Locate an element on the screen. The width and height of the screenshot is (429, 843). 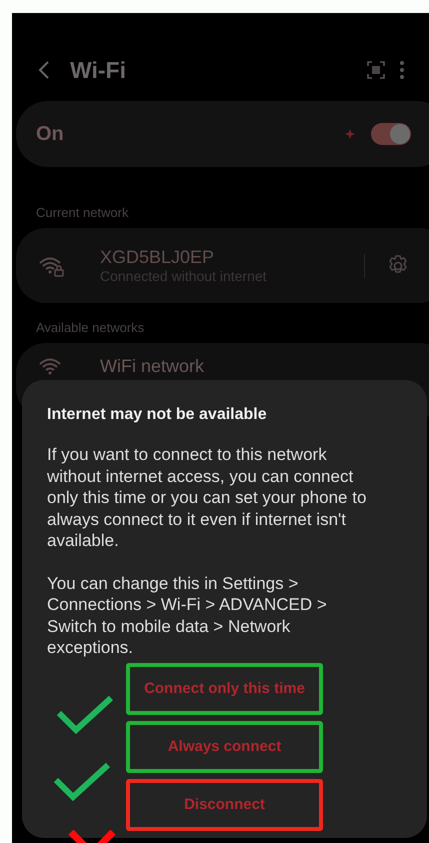
dialog-text: If you want to connect to this network without internet access, you can connect only this time or you can set your phone to always connect to it even if internet isn't available. is located at coordinates (207, 498).